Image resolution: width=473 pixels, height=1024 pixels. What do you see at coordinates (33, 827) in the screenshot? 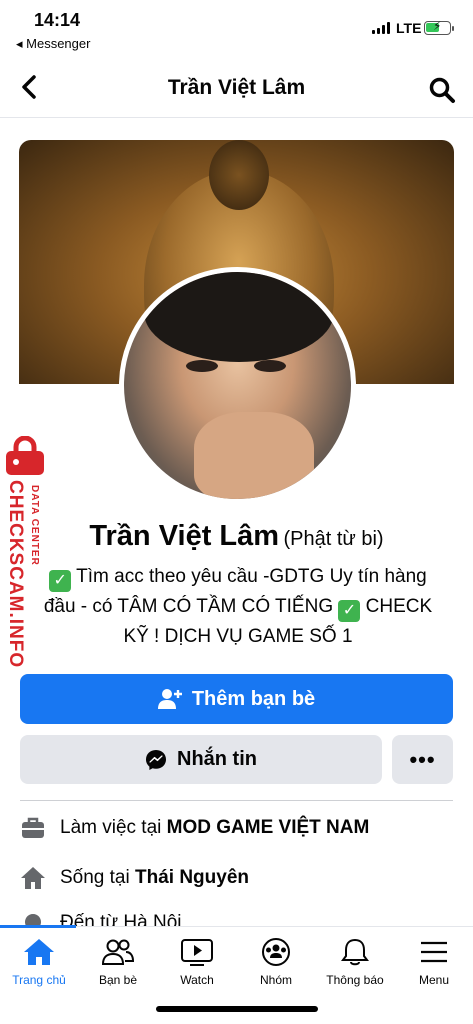
I see `briefcase-icon` at bounding box center [33, 827].